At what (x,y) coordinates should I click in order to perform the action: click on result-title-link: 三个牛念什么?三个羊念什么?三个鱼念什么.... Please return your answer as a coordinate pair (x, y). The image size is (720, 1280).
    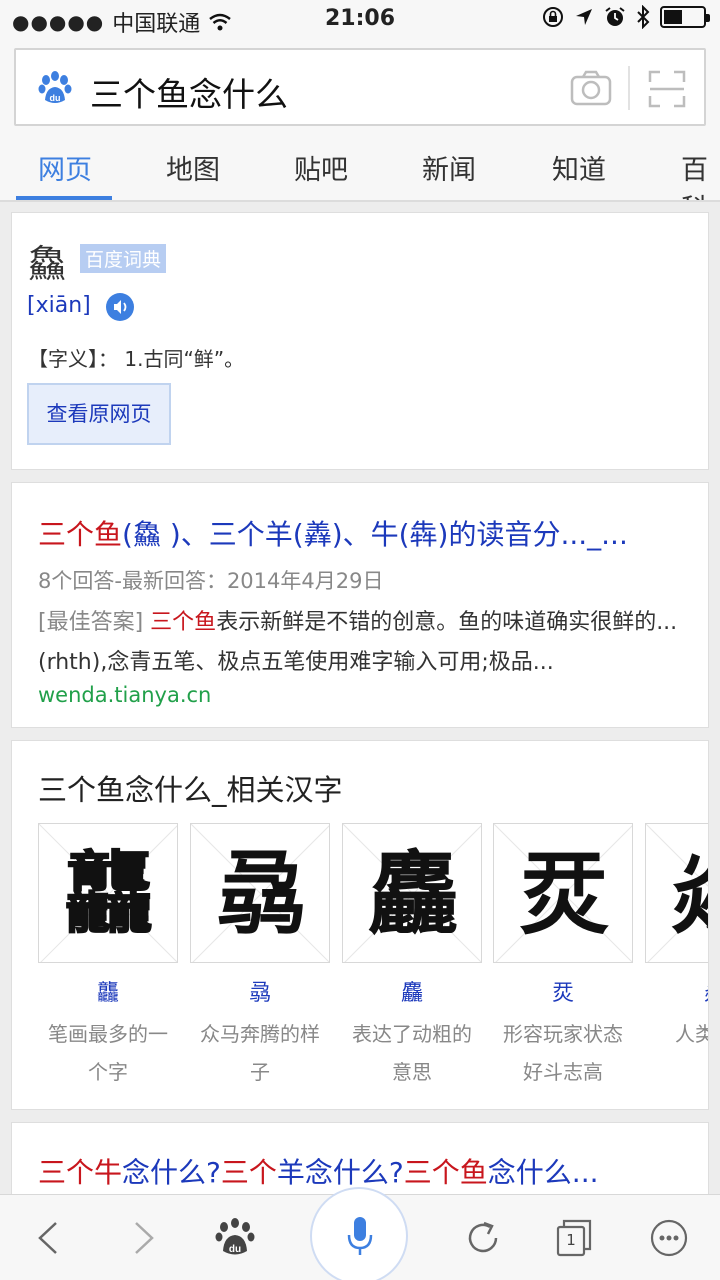
    Looking at the image, I should click on (363, 1171).